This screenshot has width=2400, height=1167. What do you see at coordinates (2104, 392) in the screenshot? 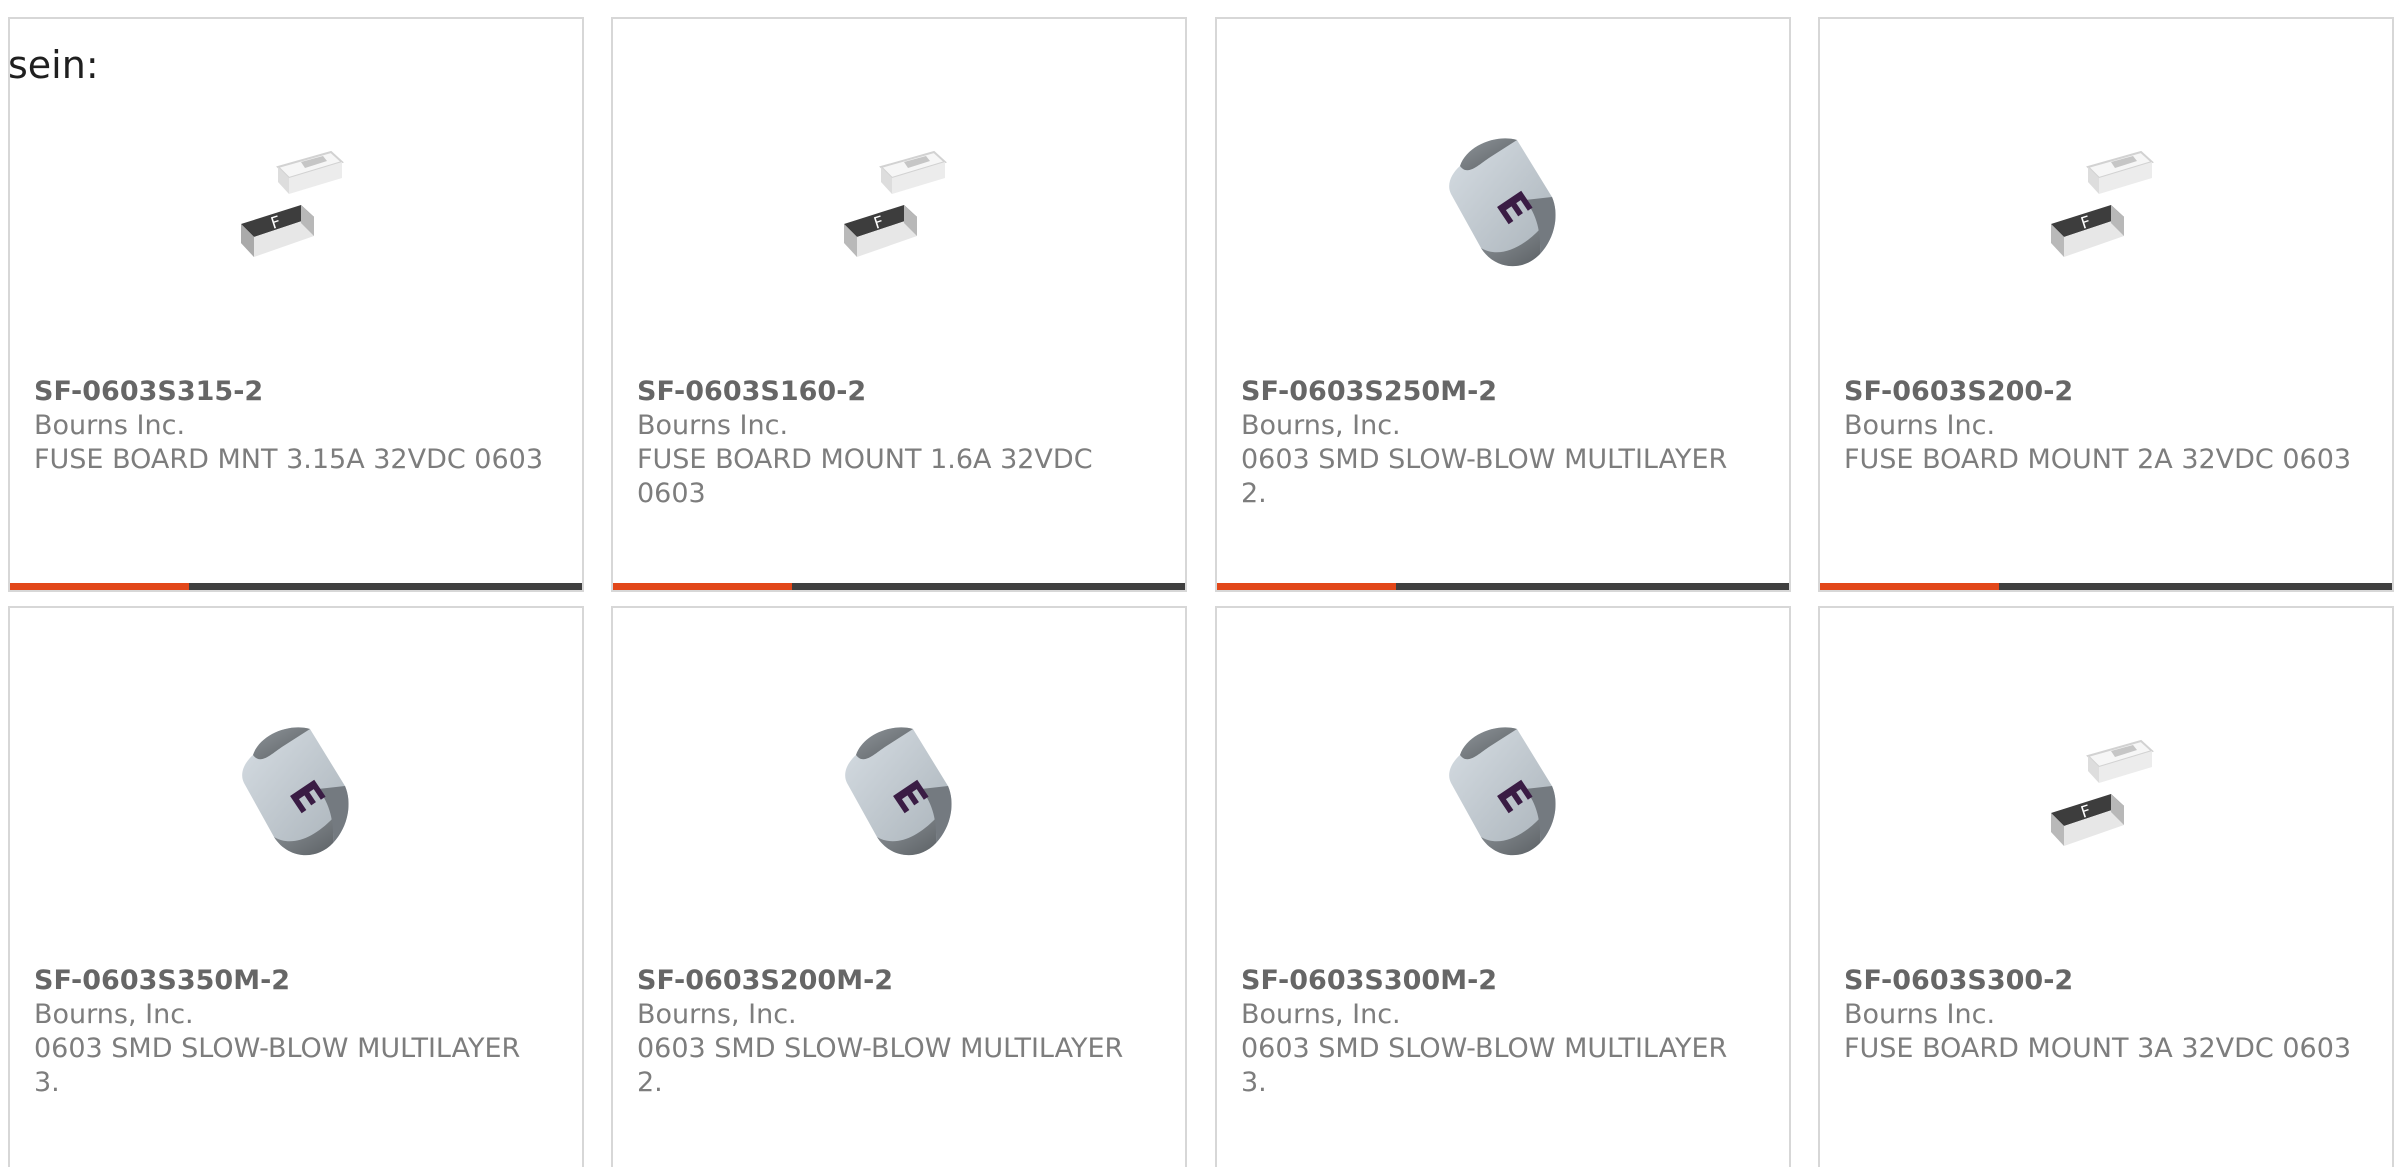
I see `part-number: SF-0603S200-2` at bounding box center [2104, 392].